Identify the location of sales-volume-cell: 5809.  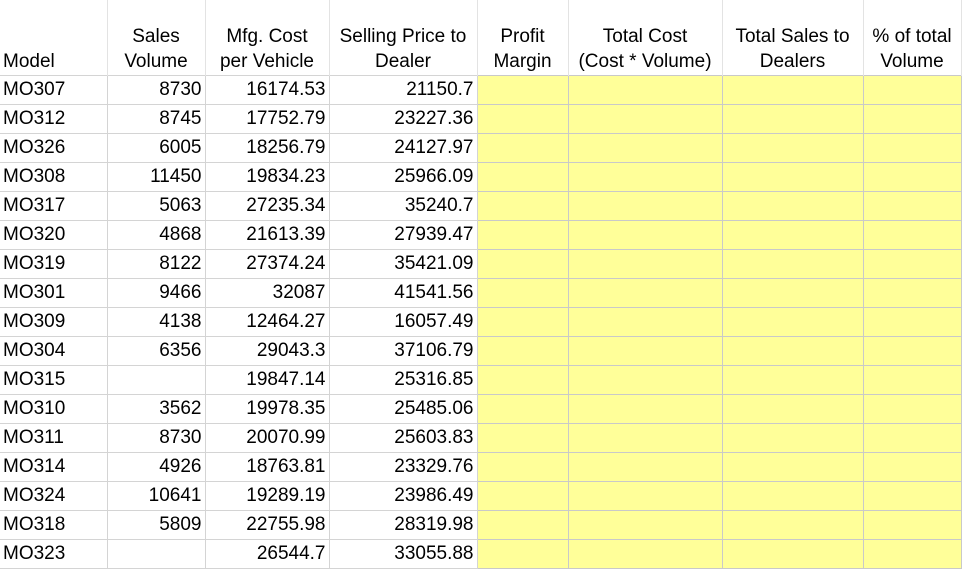
(156, 525).